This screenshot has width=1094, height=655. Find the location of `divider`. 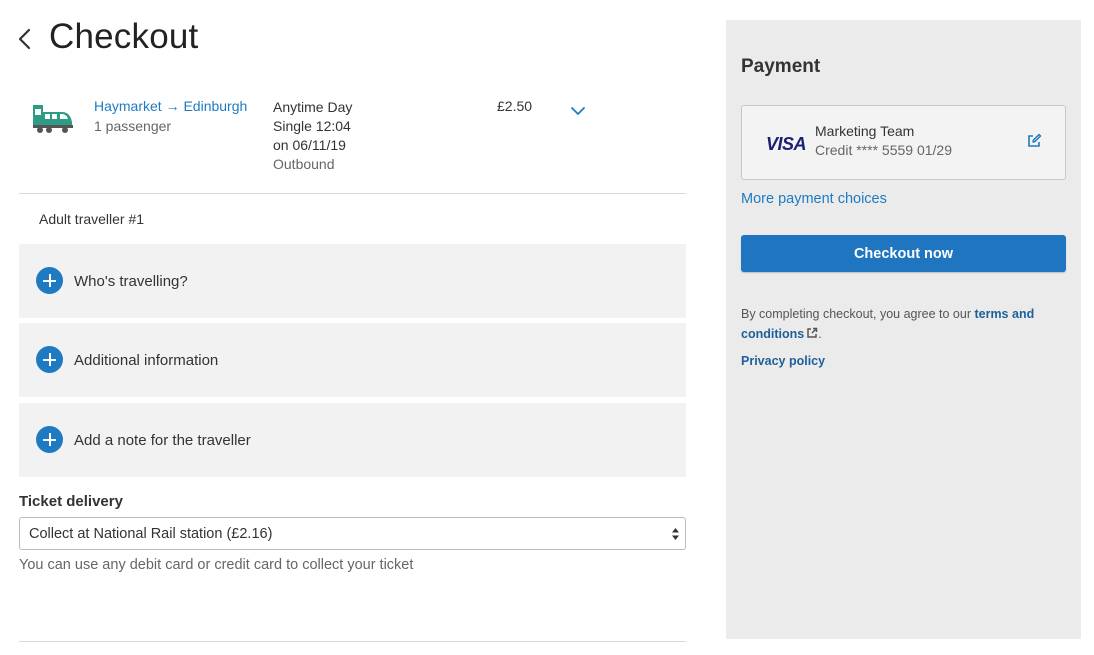

divider is located at coordinates (352, 641).